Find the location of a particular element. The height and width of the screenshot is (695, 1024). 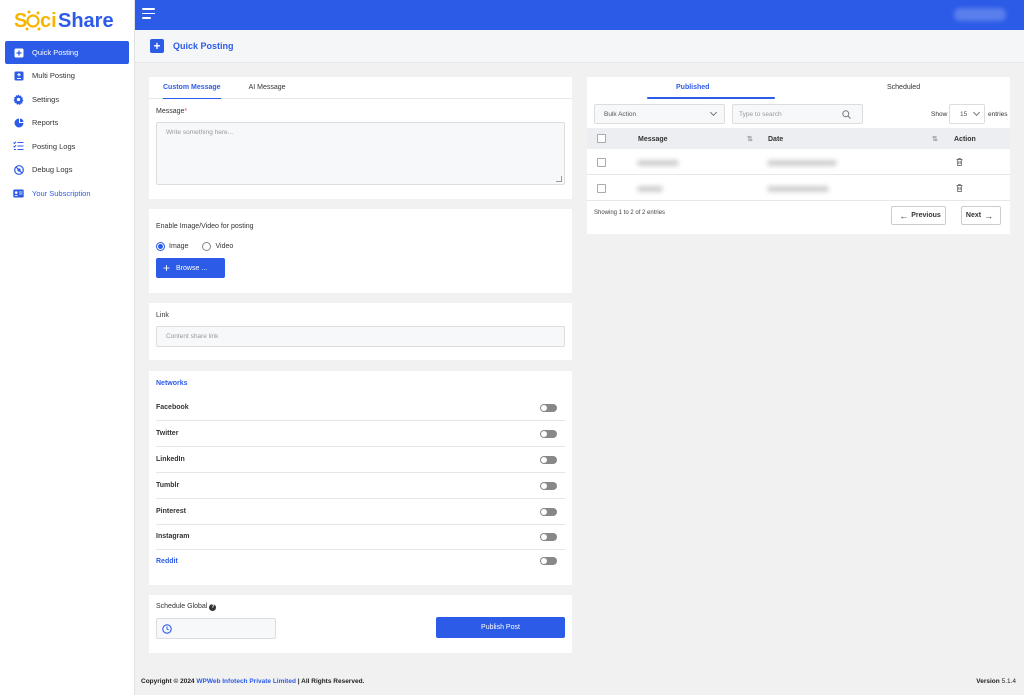

compose-tabs: Custom Message AI Message is located at coordinates (360, 88).